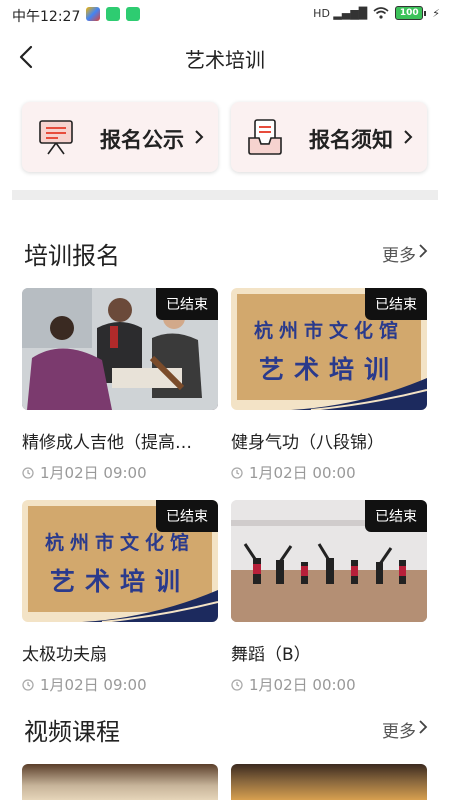  I want to click on section-divider, so click(225, 195).